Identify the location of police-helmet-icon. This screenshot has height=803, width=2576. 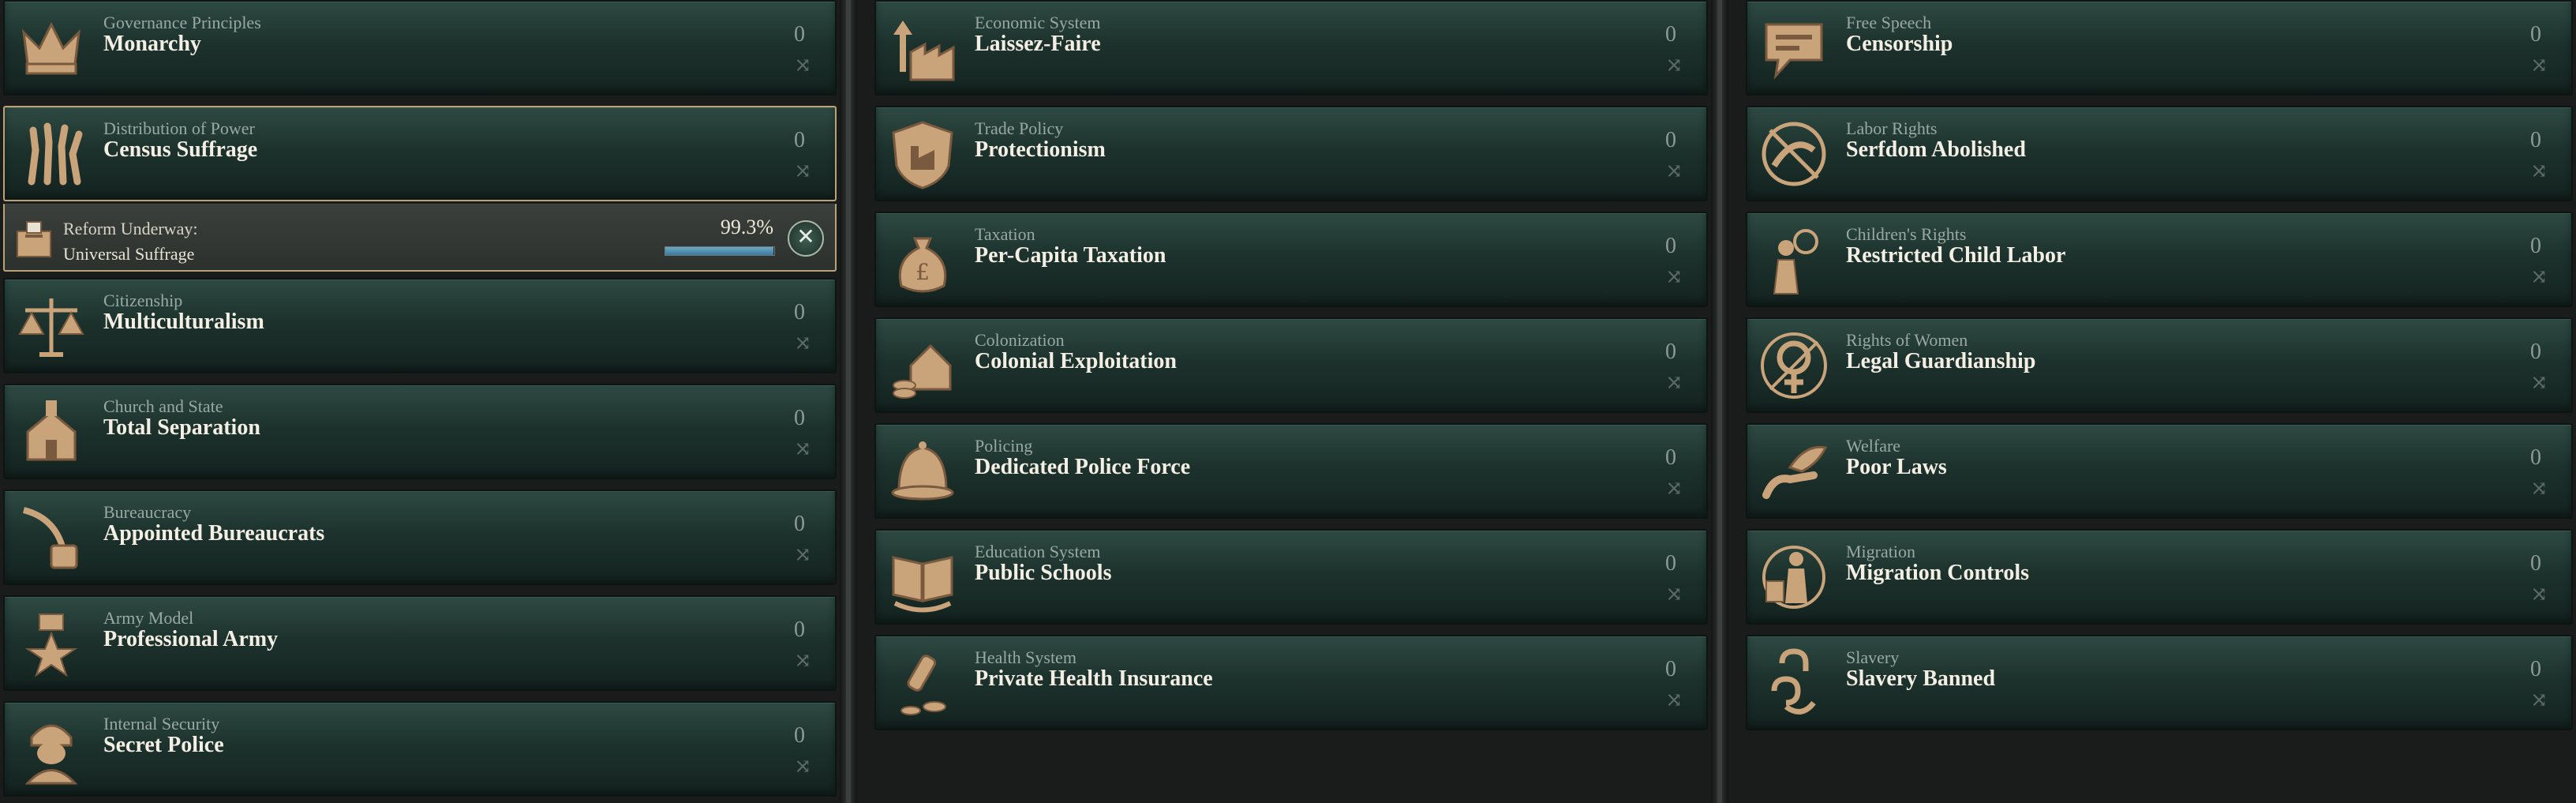
(922, 471).